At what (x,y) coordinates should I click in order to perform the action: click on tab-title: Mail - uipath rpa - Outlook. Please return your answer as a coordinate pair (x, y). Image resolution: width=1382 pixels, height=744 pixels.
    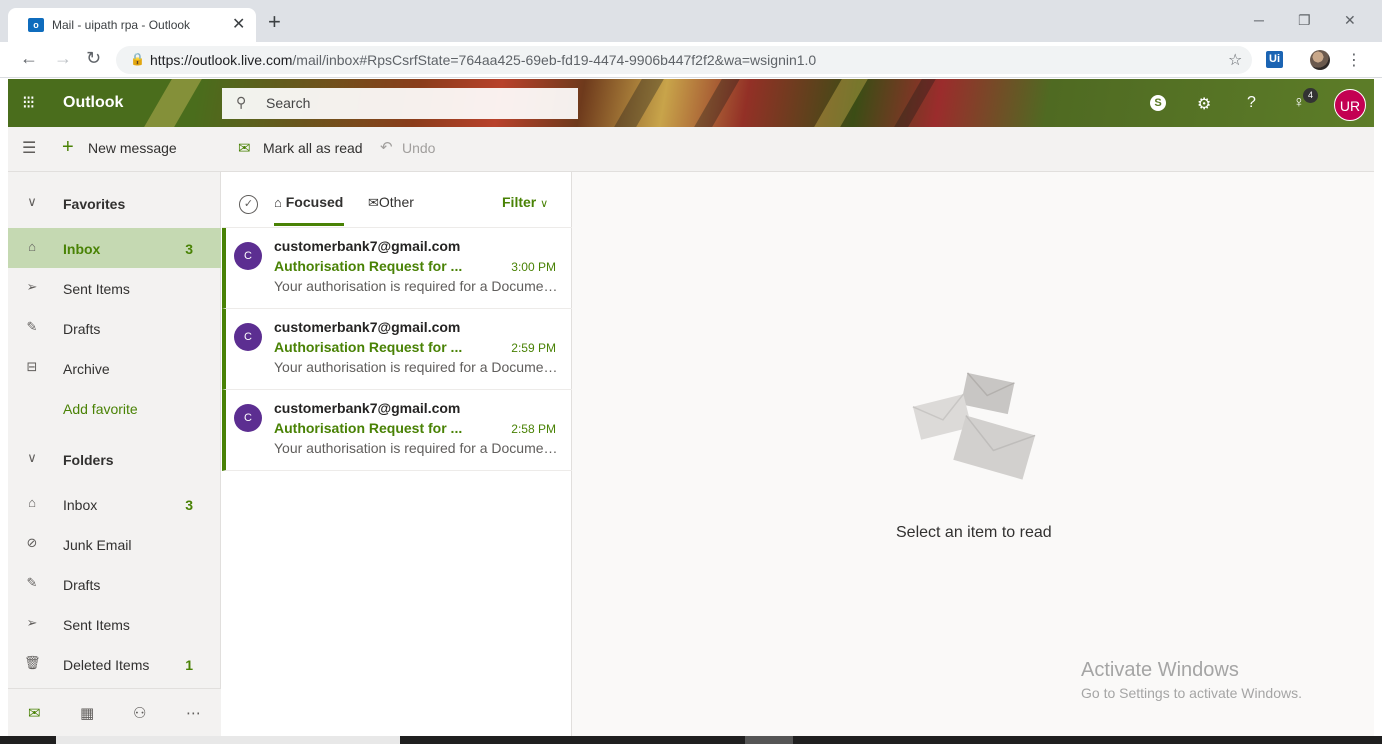
    Looking at the image, I should click on (121, 25).